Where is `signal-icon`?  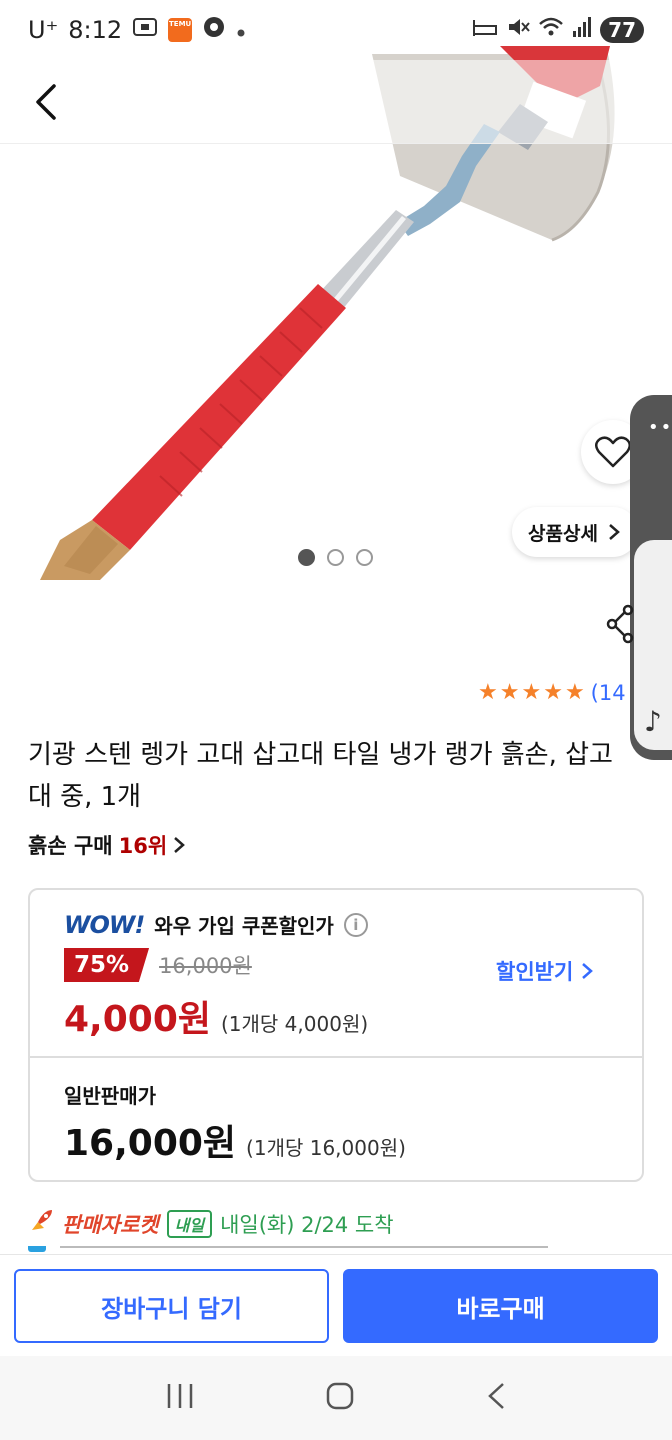
signal-icon is located at coordinates (582, 30).